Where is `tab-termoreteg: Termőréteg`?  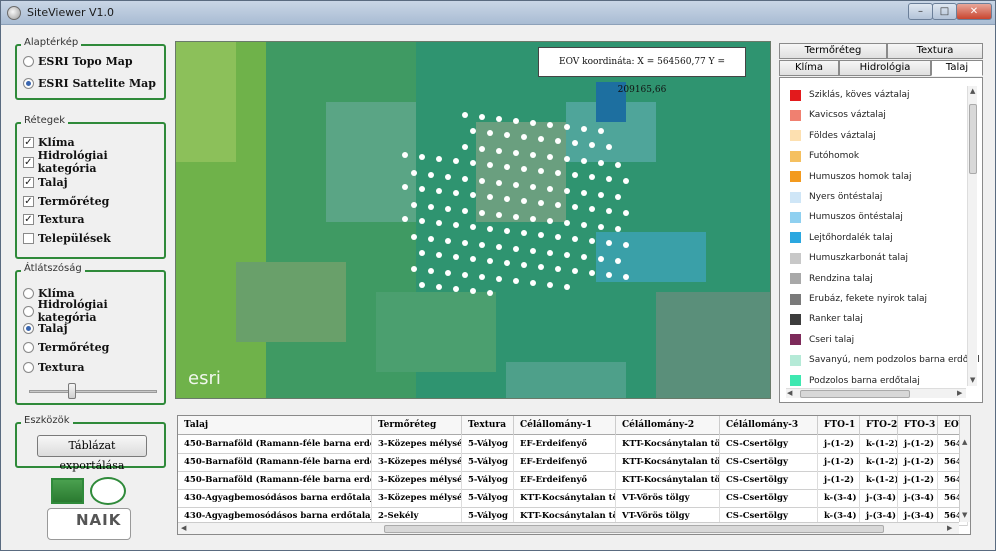 tab-termoreteg: Termőréteg is located at coordinates (833, 51).